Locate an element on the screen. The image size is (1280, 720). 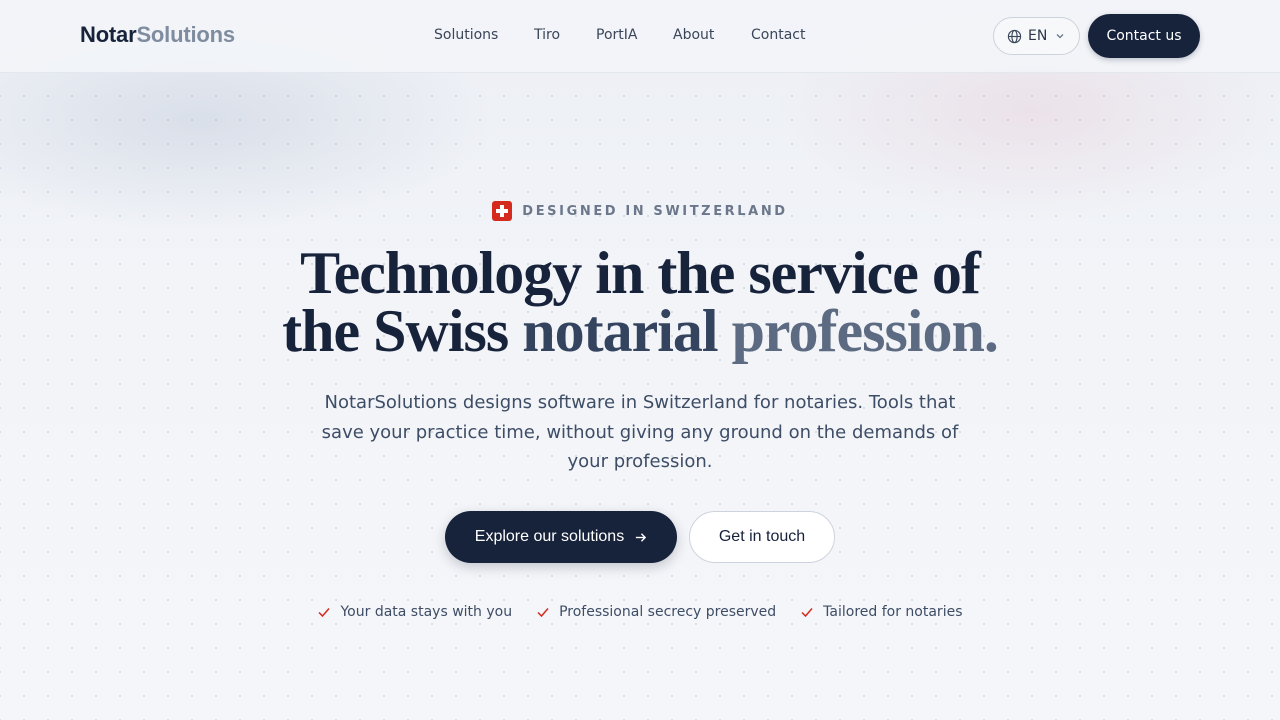
nav-item-about: About is located at coordinates (693, 35).